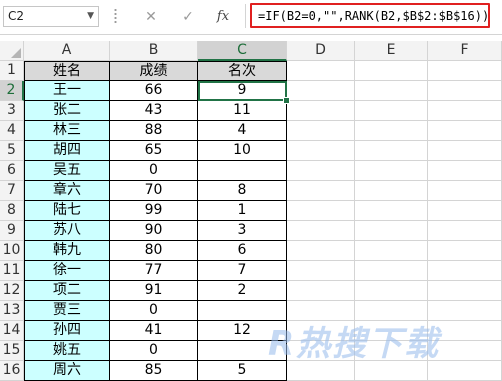 This screenshot has width=502, height=381. What do you see at coordinates (67, 91) in the screenshot?
I see `cell-A2: 王一` at bounding box center [67, 91].